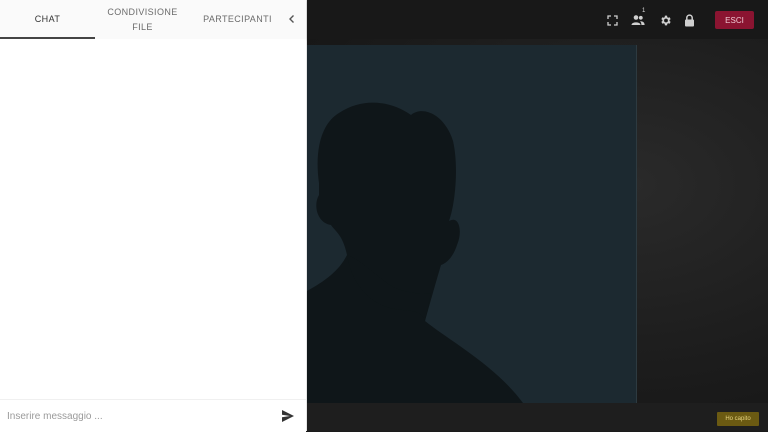 The height and width of the screenshot is (432, 768). I want to click on settings-icon, so click(665, 20).